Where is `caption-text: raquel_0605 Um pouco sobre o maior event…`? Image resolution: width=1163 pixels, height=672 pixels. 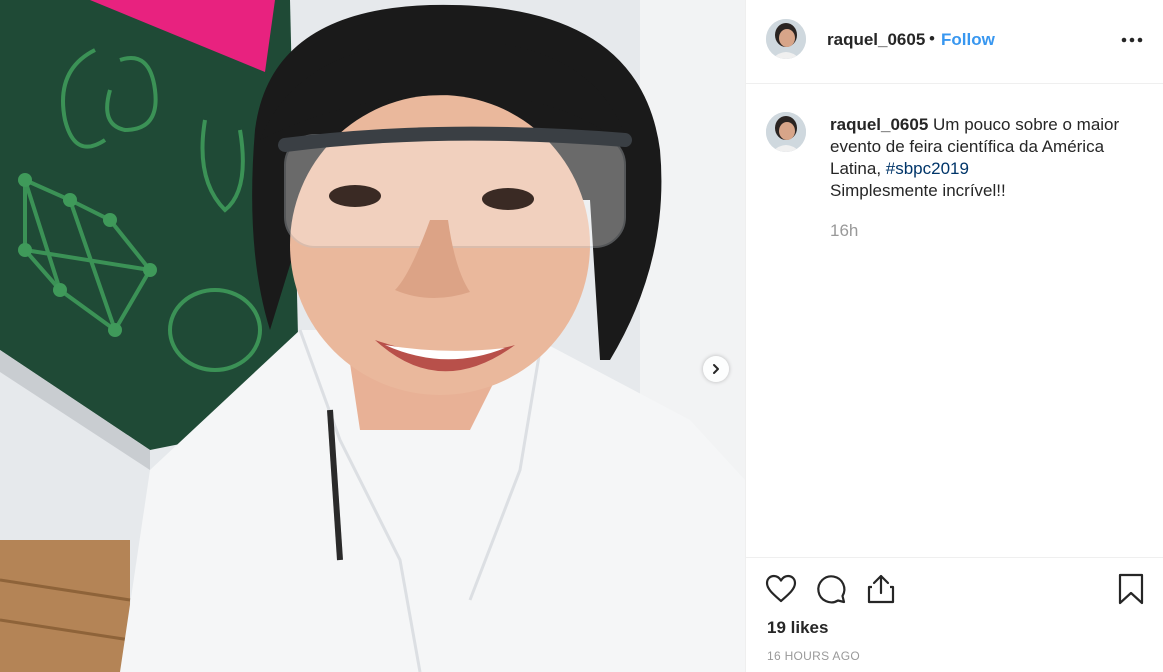
caption-text: raquel_0605 Um pouco sobre o maior event… is located at coordinates (985, 158).